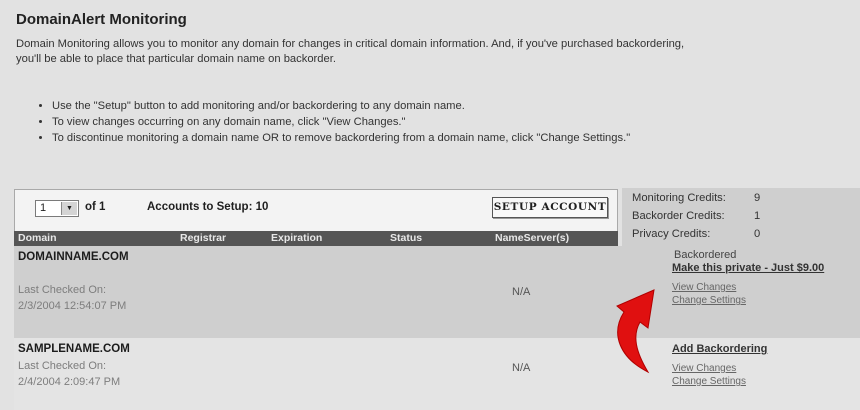 The width and height of the screenshot is (860, 410). I want to click on monitoring-credits-value: 9, so click(757, 198).